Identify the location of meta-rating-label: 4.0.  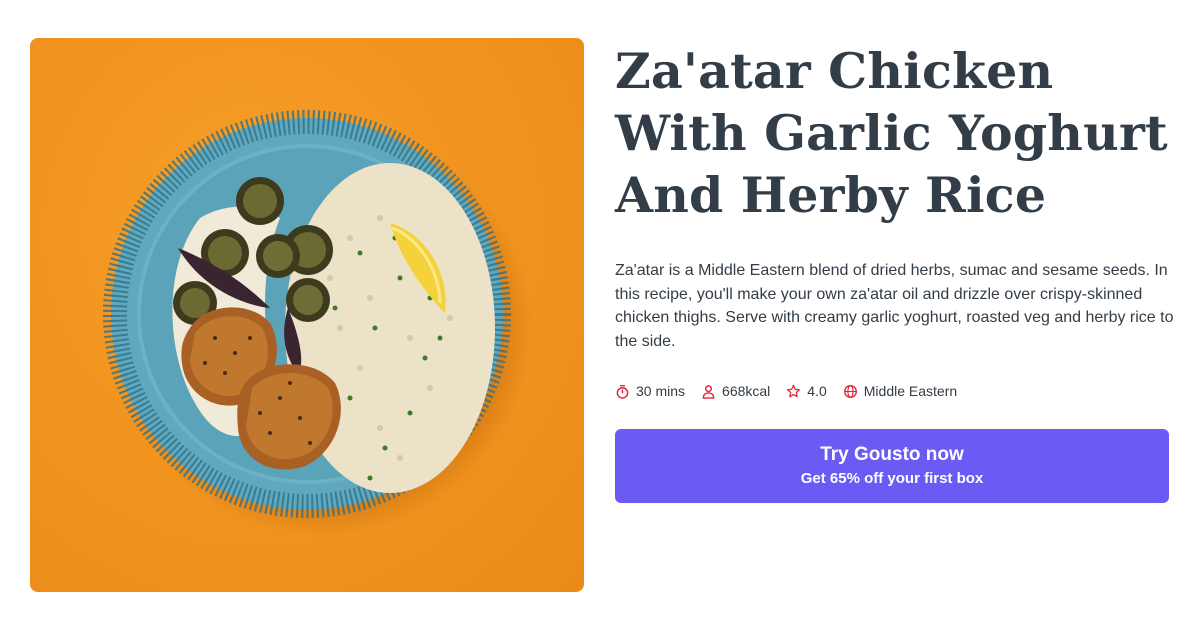
(817, 391).